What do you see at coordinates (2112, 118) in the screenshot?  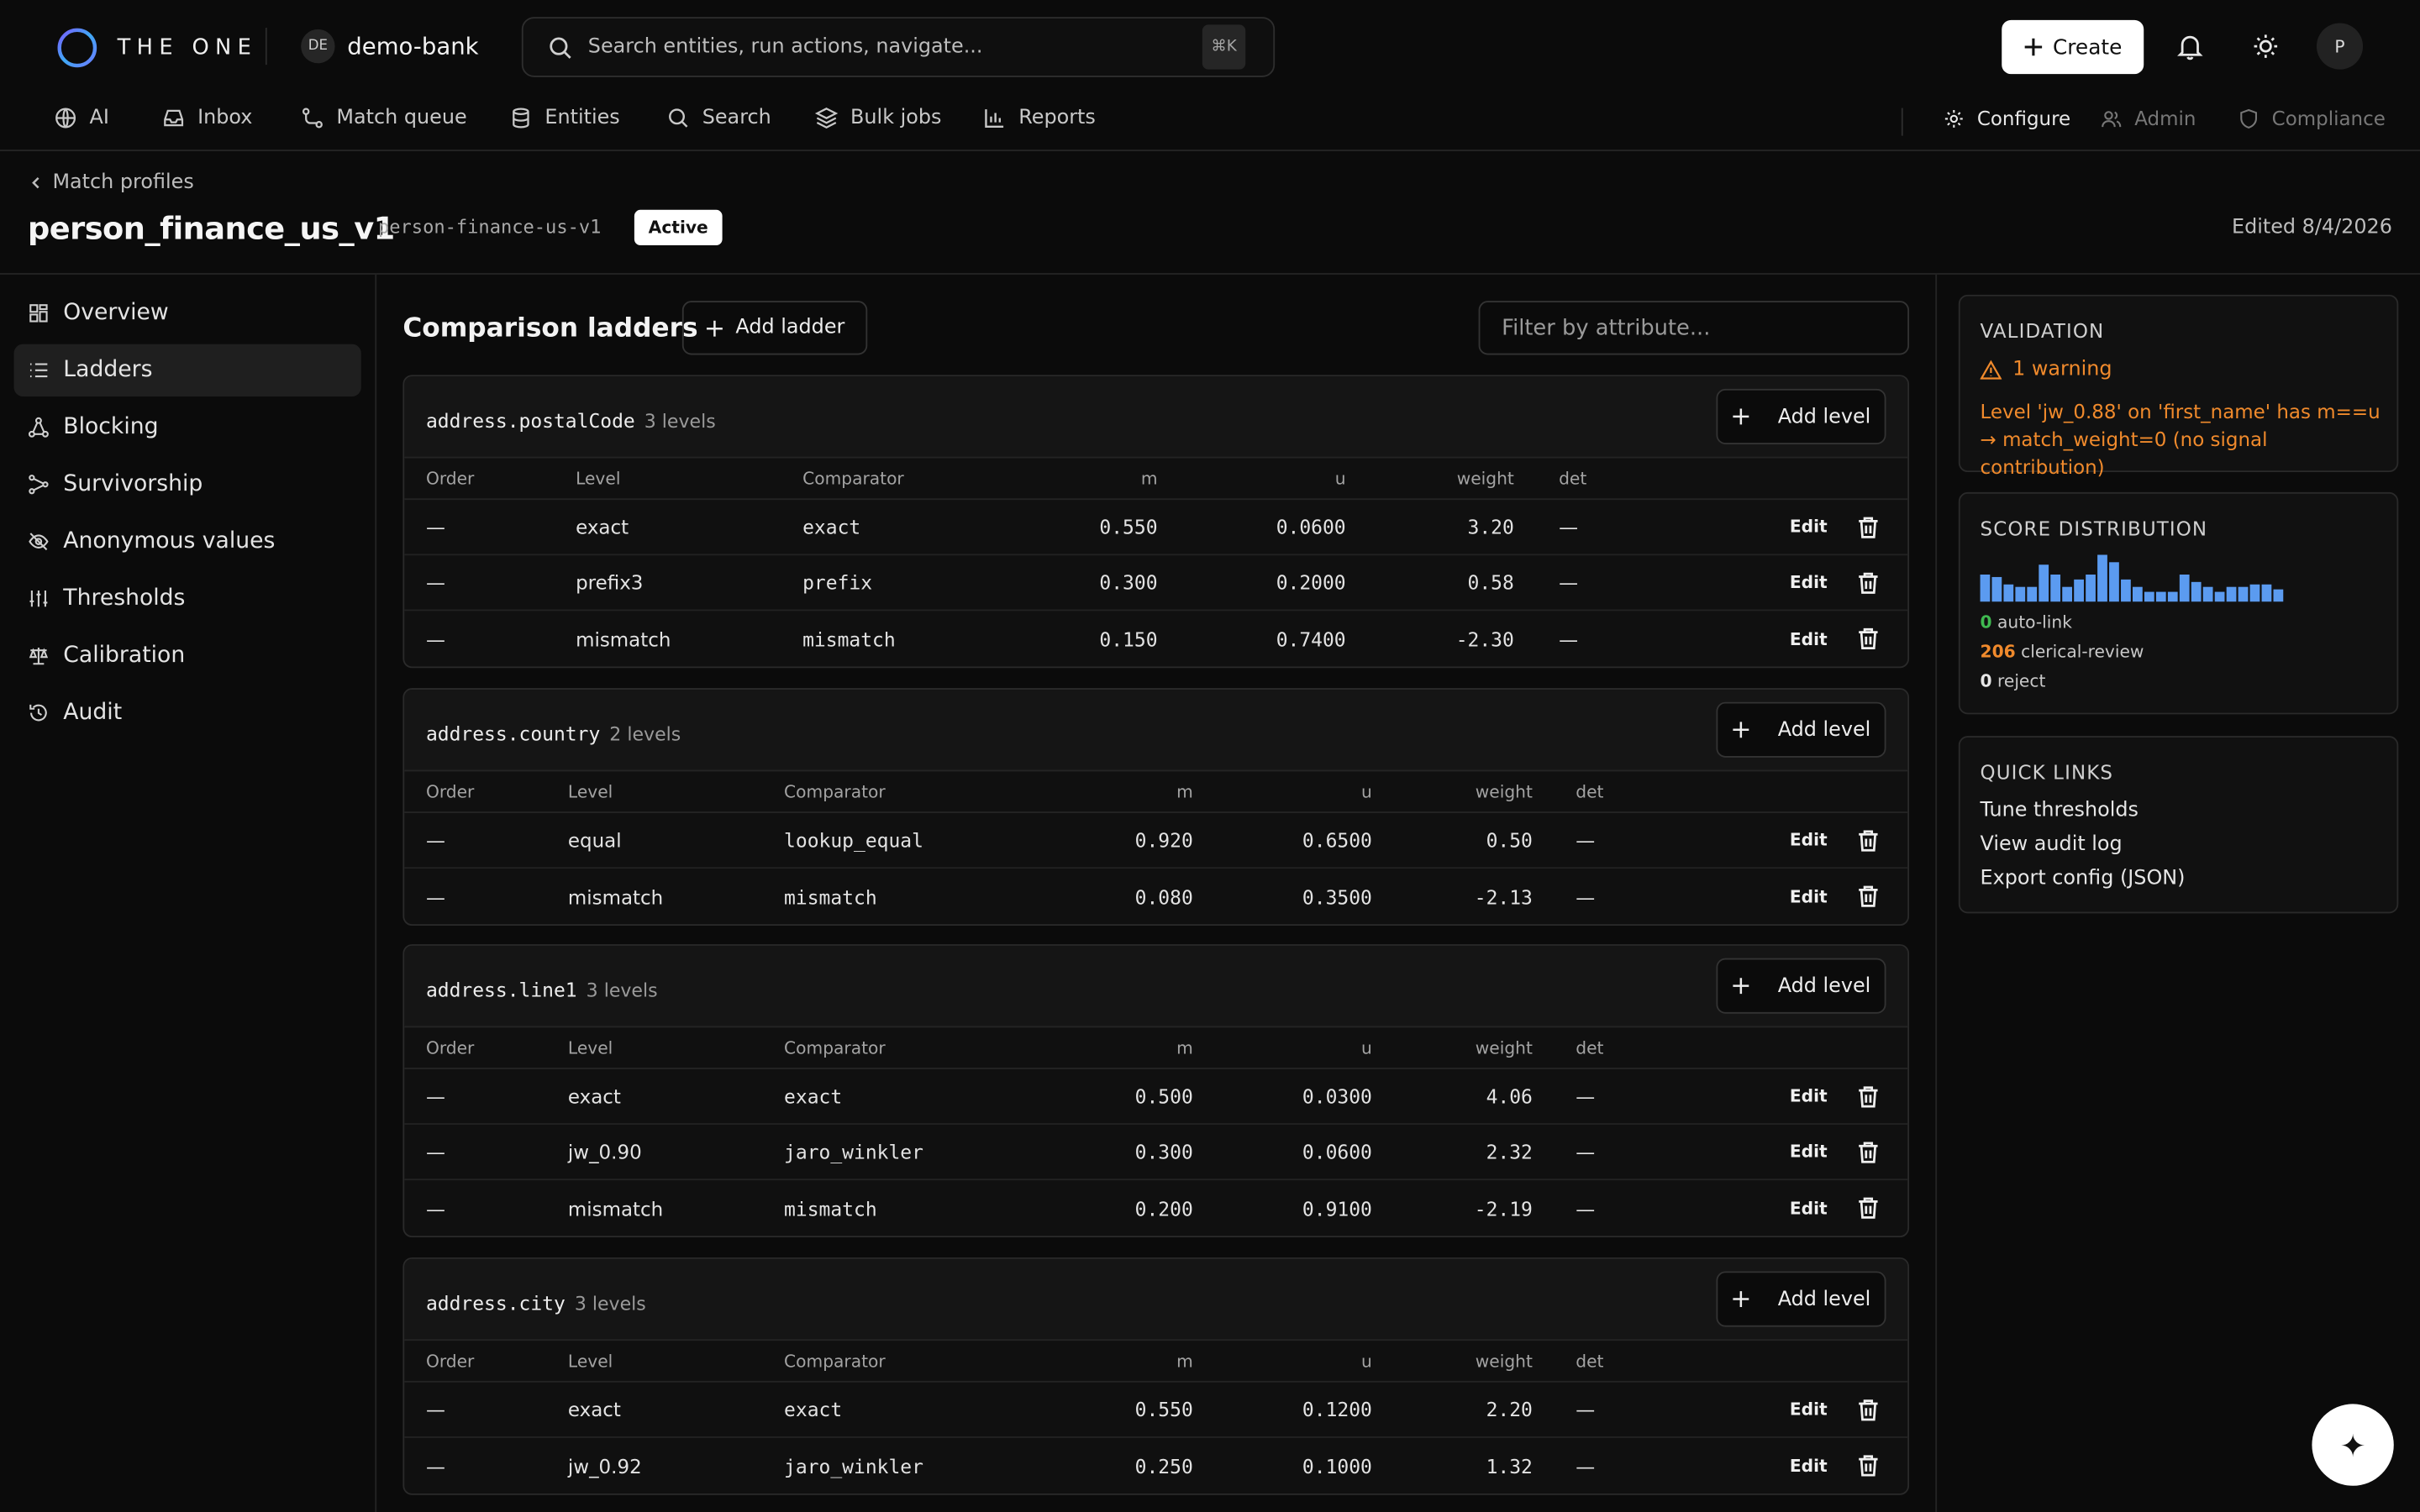 I see `users-icon` at bounding box center [2112, 118].